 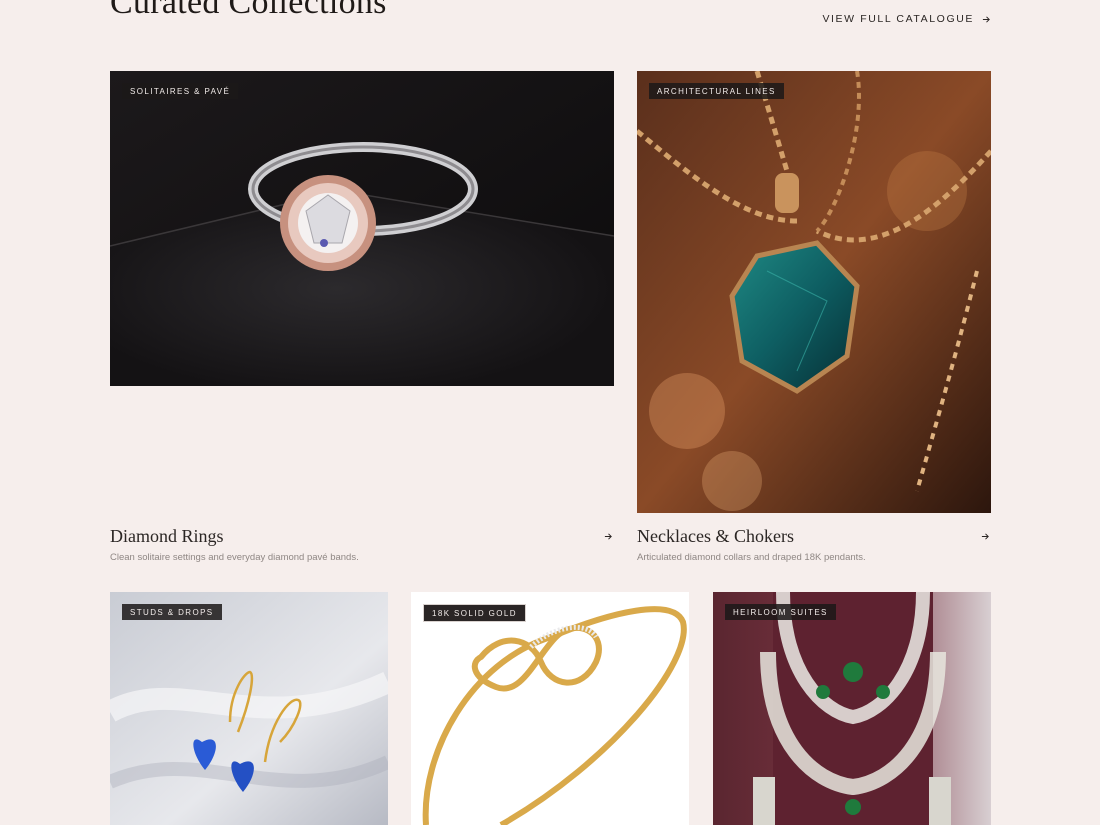 What do you see at coordinates (180, 91) in the screenshot?
I see `badge-solitaires-pave: SOLITAIRES & PAVÉ` at bounding box center [180, 91].